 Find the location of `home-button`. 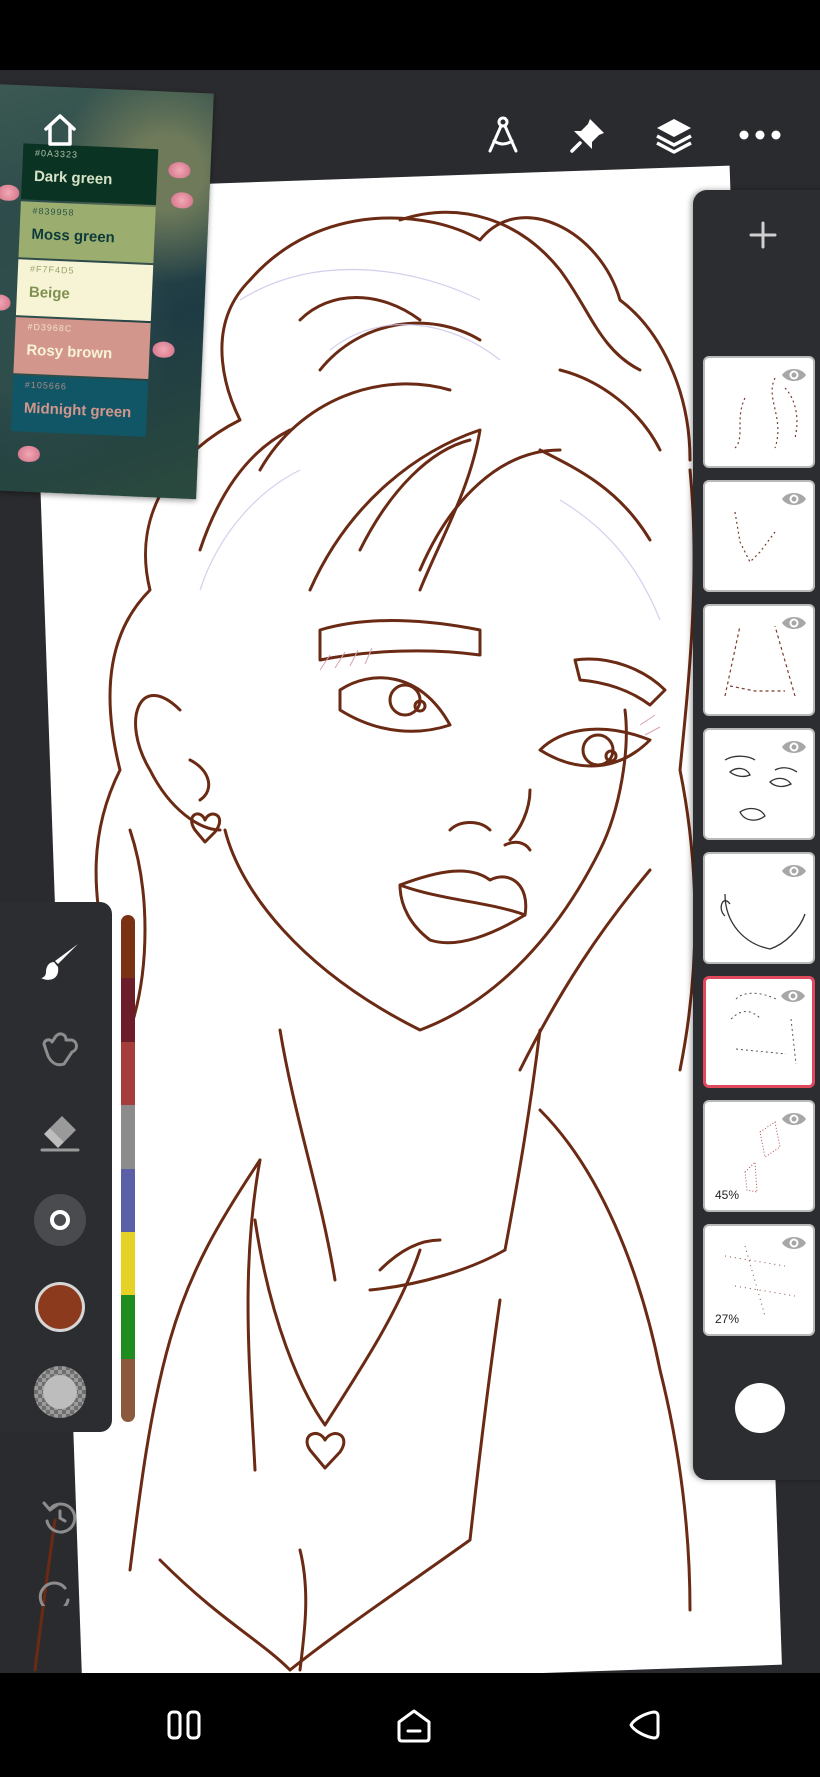

home-button is located at coordinates (60, 130).